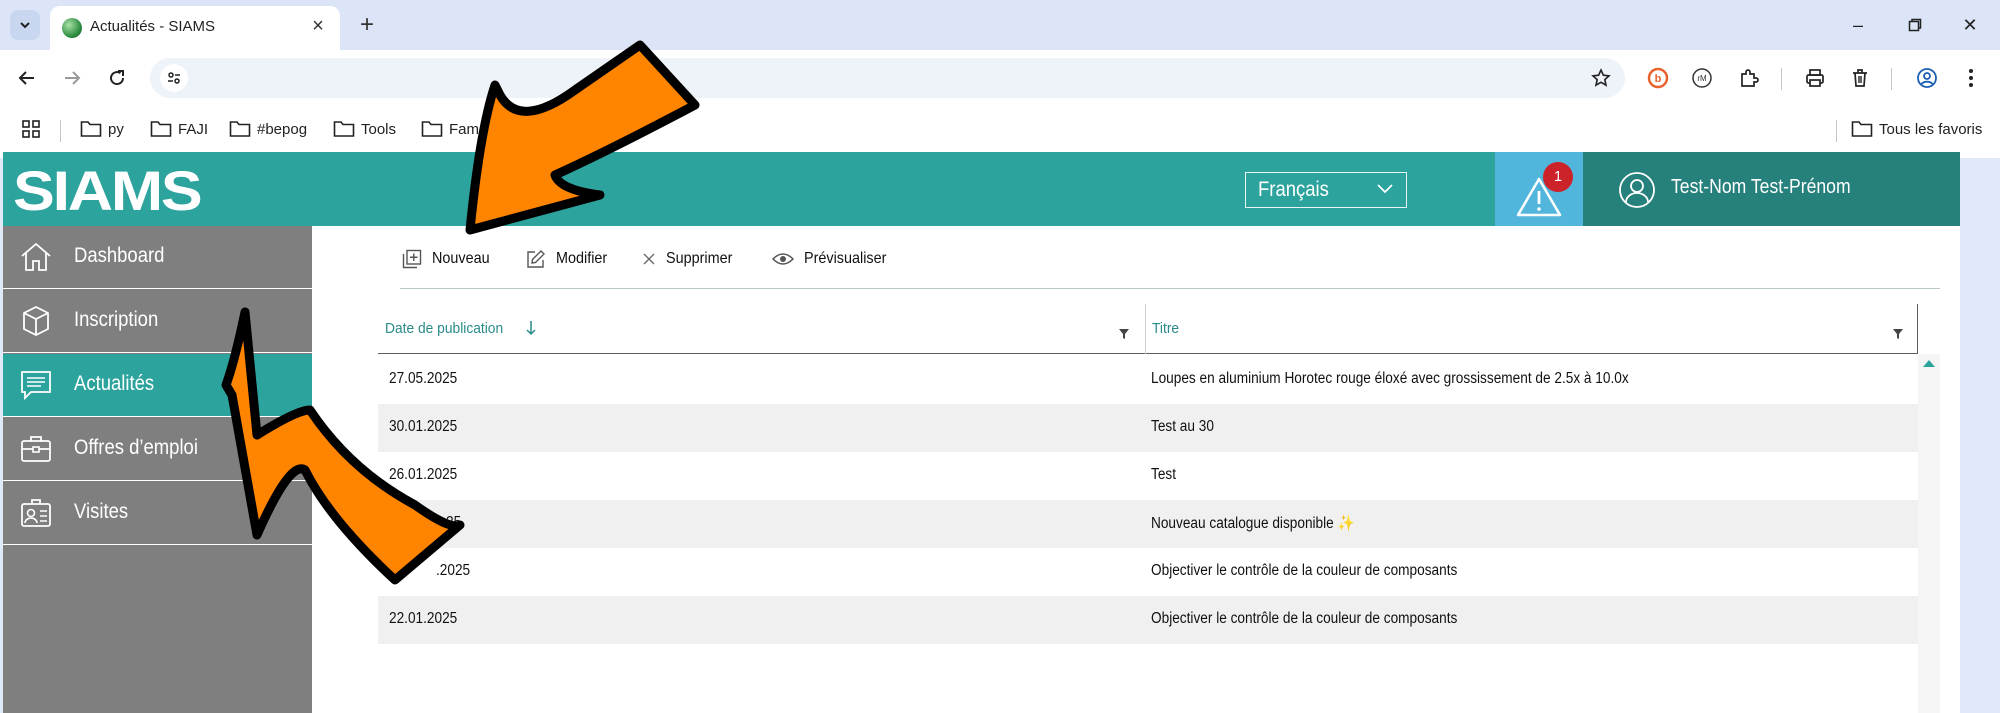  What do you see at coordinates (36, 513) in the screenshot?
I see `id-badge-icon` at bounding box center [36, 513].